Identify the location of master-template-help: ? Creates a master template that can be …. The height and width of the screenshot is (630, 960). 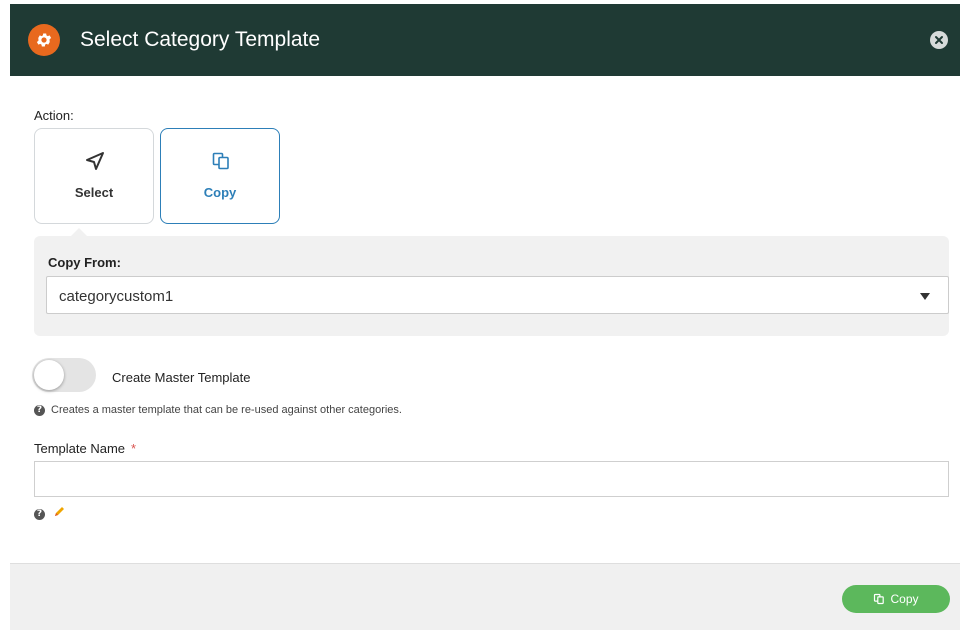
(218, 410).